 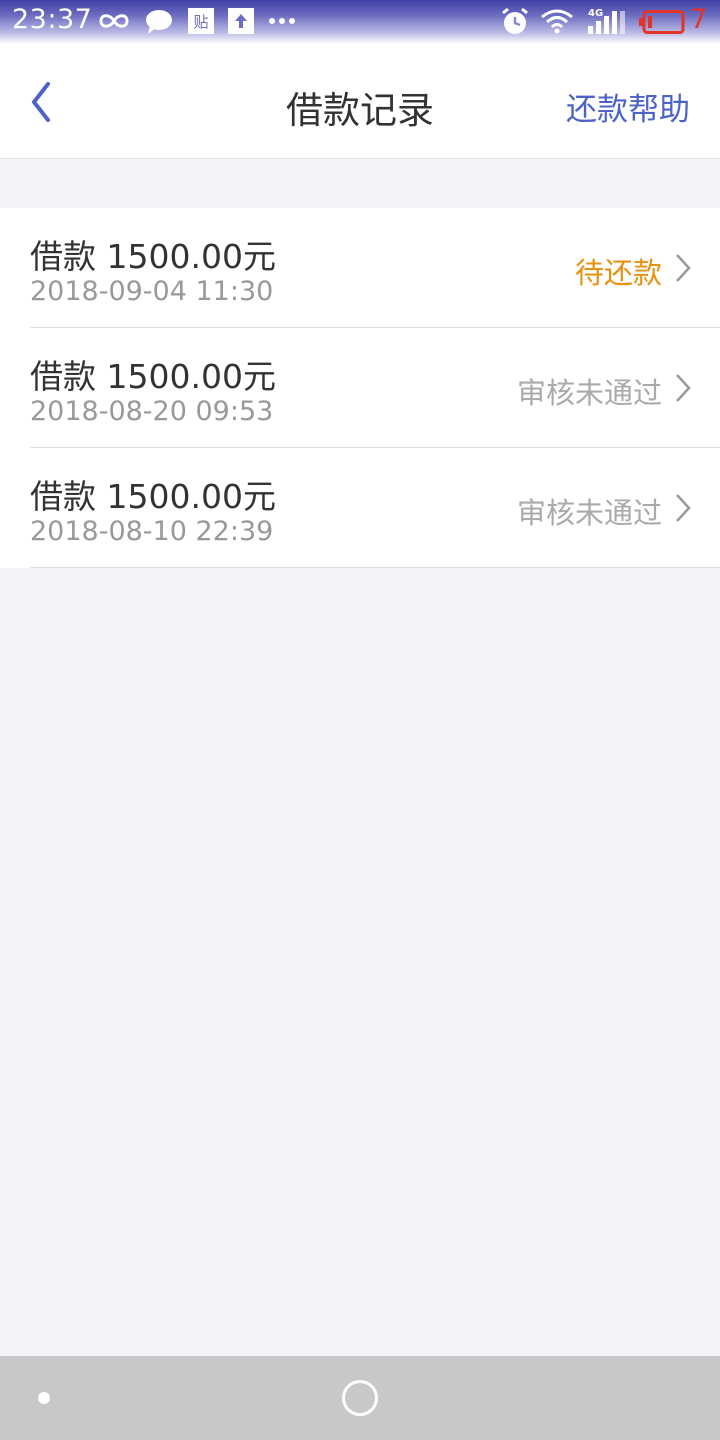 What do you see at coordinates (44, 1398) in the screenshot?
I see `nav-dot-icon` at bounding box center [44, 1398].